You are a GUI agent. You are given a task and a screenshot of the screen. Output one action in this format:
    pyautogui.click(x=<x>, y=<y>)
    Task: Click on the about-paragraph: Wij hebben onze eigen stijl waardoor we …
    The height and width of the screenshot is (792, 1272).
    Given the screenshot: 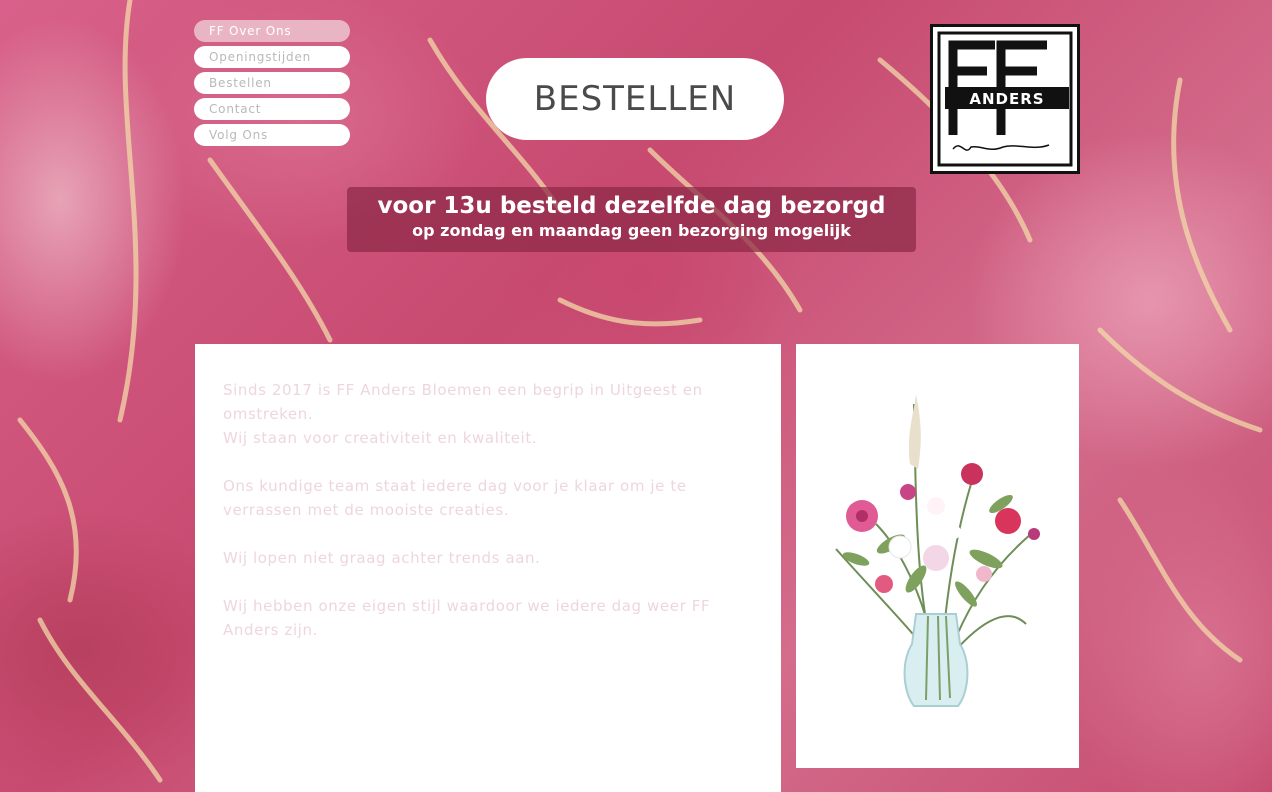 What is the action you would take?
    pyautogui.click(x=467, y=618)
    